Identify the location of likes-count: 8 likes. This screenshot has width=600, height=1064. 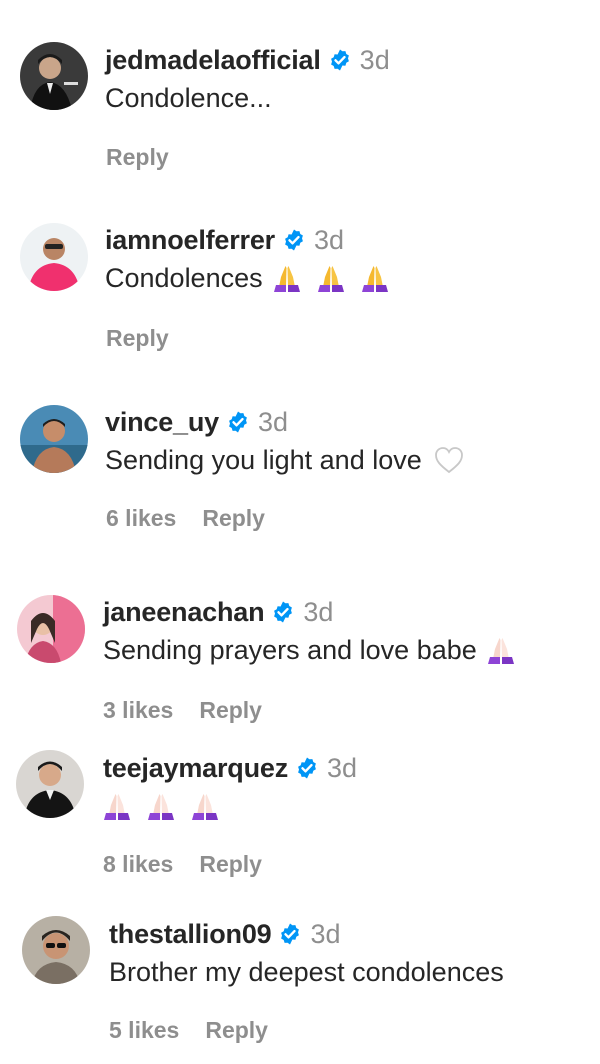
(138, 864).